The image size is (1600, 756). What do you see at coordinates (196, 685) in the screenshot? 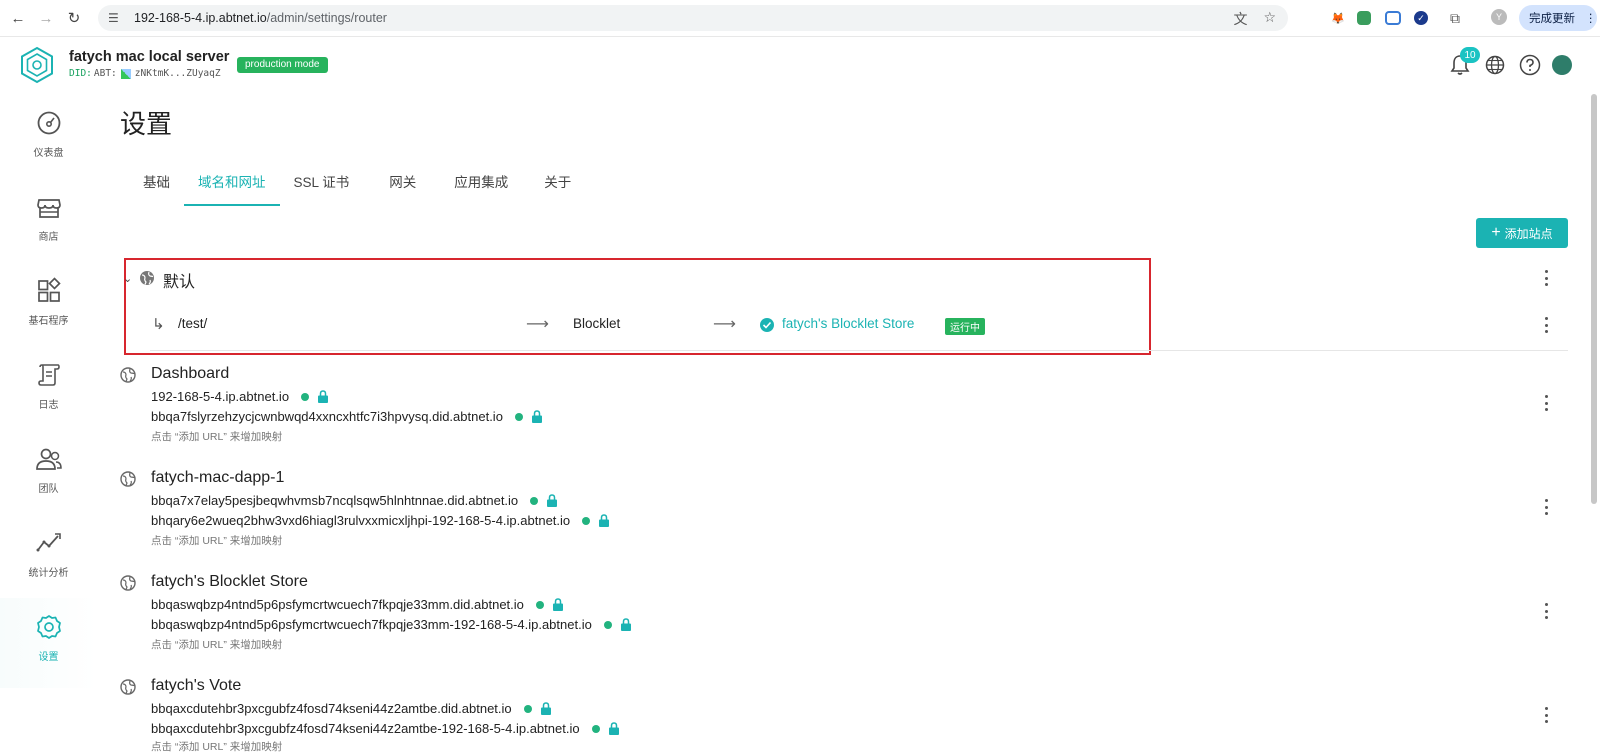
I see `site-name: fatych's Vote` at bounding box center [196, 685].